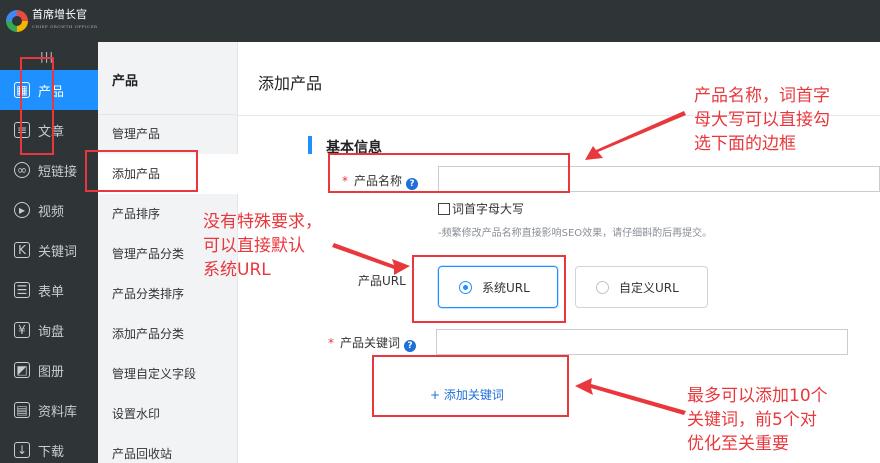 This screenshot has height=463, width=880. I want to click on custom-url-option: 自定义URL, so click(641, 287).